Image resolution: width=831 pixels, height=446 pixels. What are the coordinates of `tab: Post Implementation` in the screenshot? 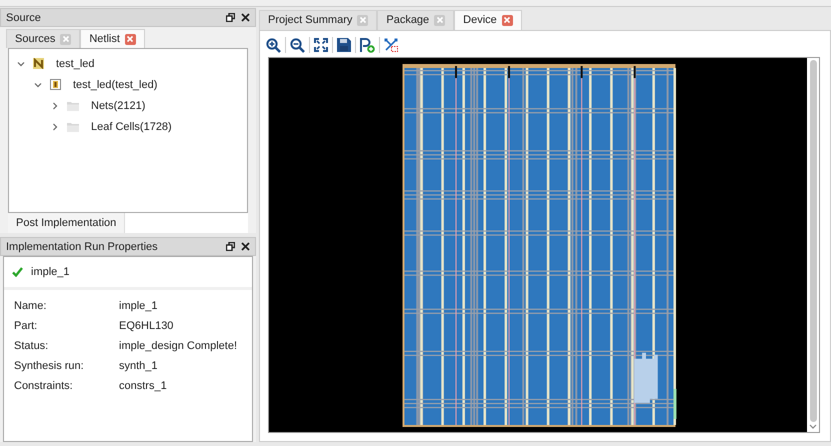 It's located at (67, 223).